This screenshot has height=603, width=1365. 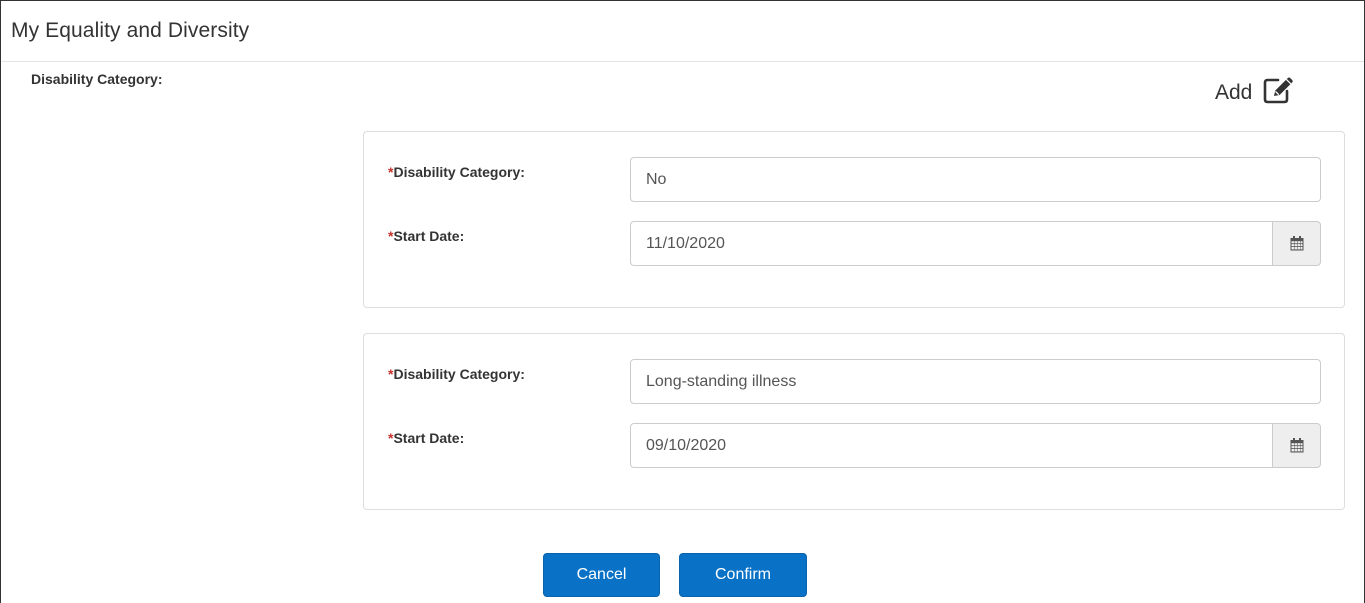 What do you see at coordinates (1234, 92) in the screenshot?
I see `add-label: Add` at bounding box center [1234, 92].